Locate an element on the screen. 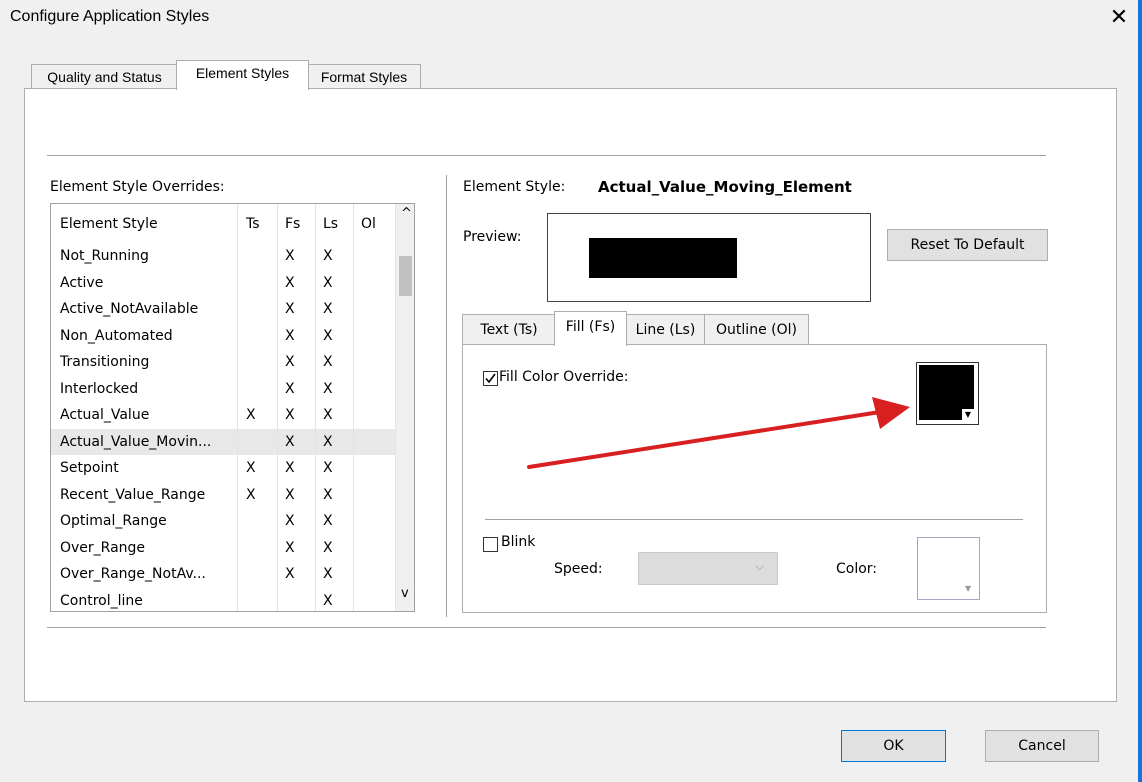 The width and height of the screenshot is (1142, 782). row-name: Recent_Value_Range is located at coordinates (133, 494).